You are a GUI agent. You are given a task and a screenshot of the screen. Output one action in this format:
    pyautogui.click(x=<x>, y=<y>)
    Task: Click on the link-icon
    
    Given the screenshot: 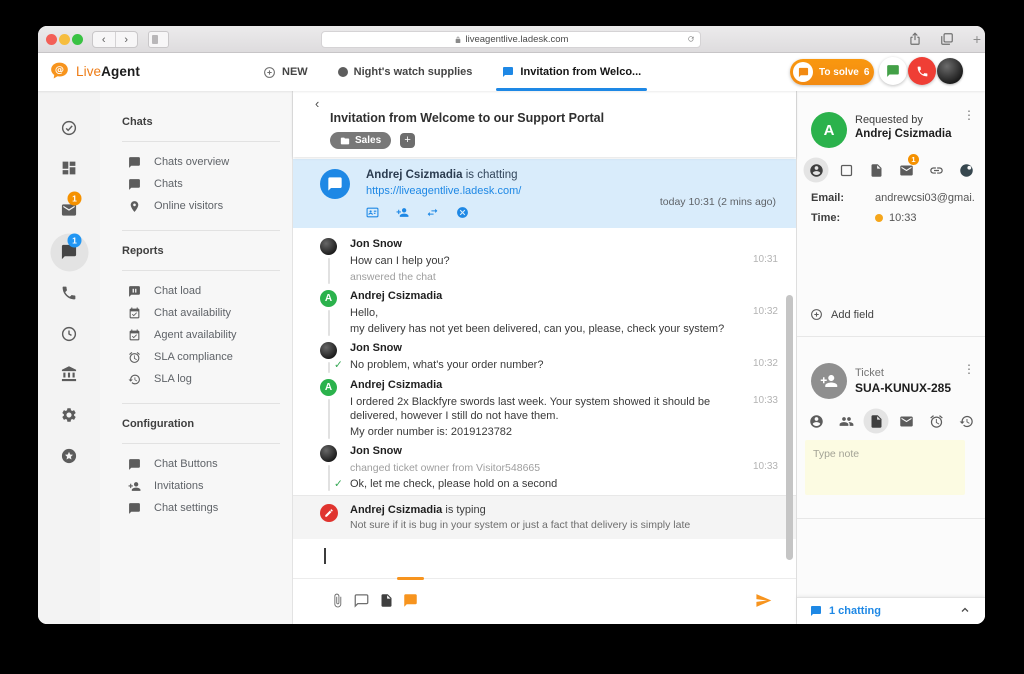 What is the action you would take?
    pyautogui.click(x=936, y=170)
    